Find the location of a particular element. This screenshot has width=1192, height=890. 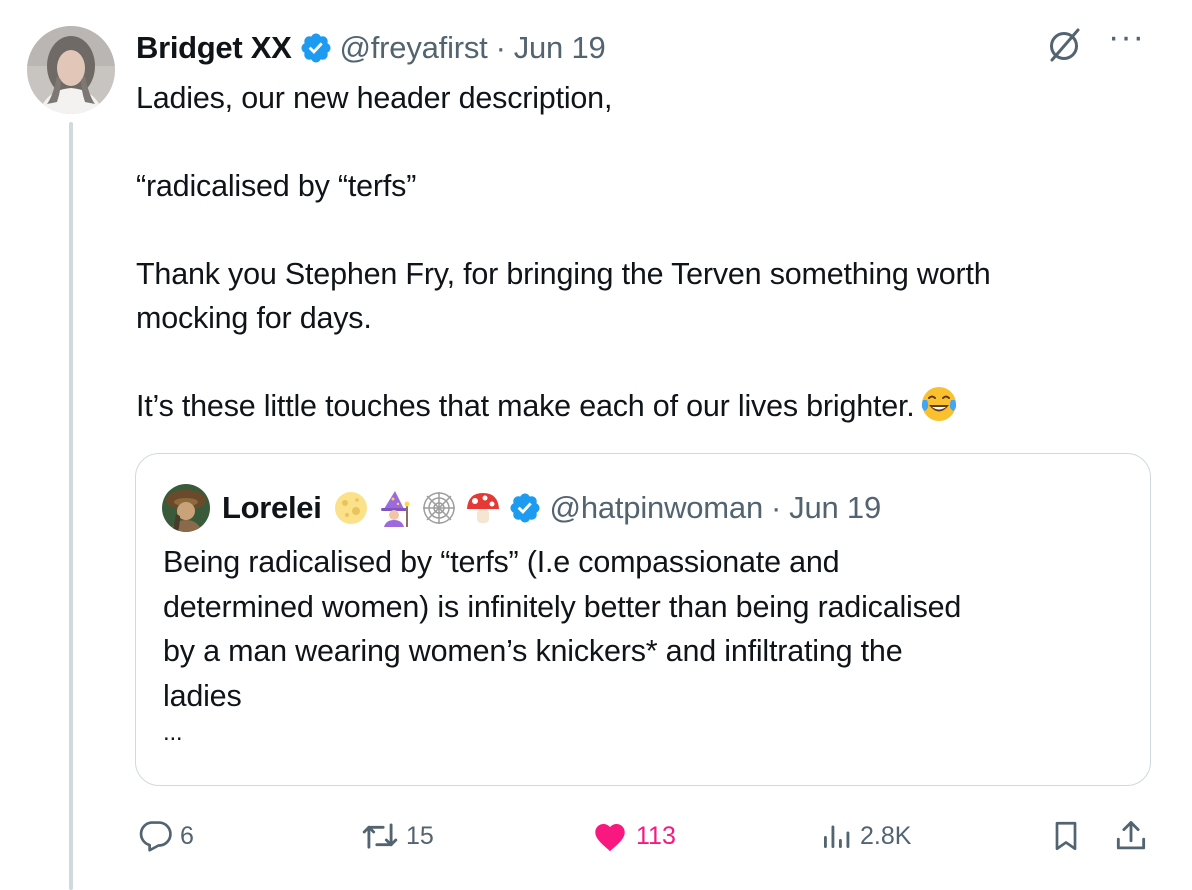

bookmark-button is located at coordinates (1066, 836).